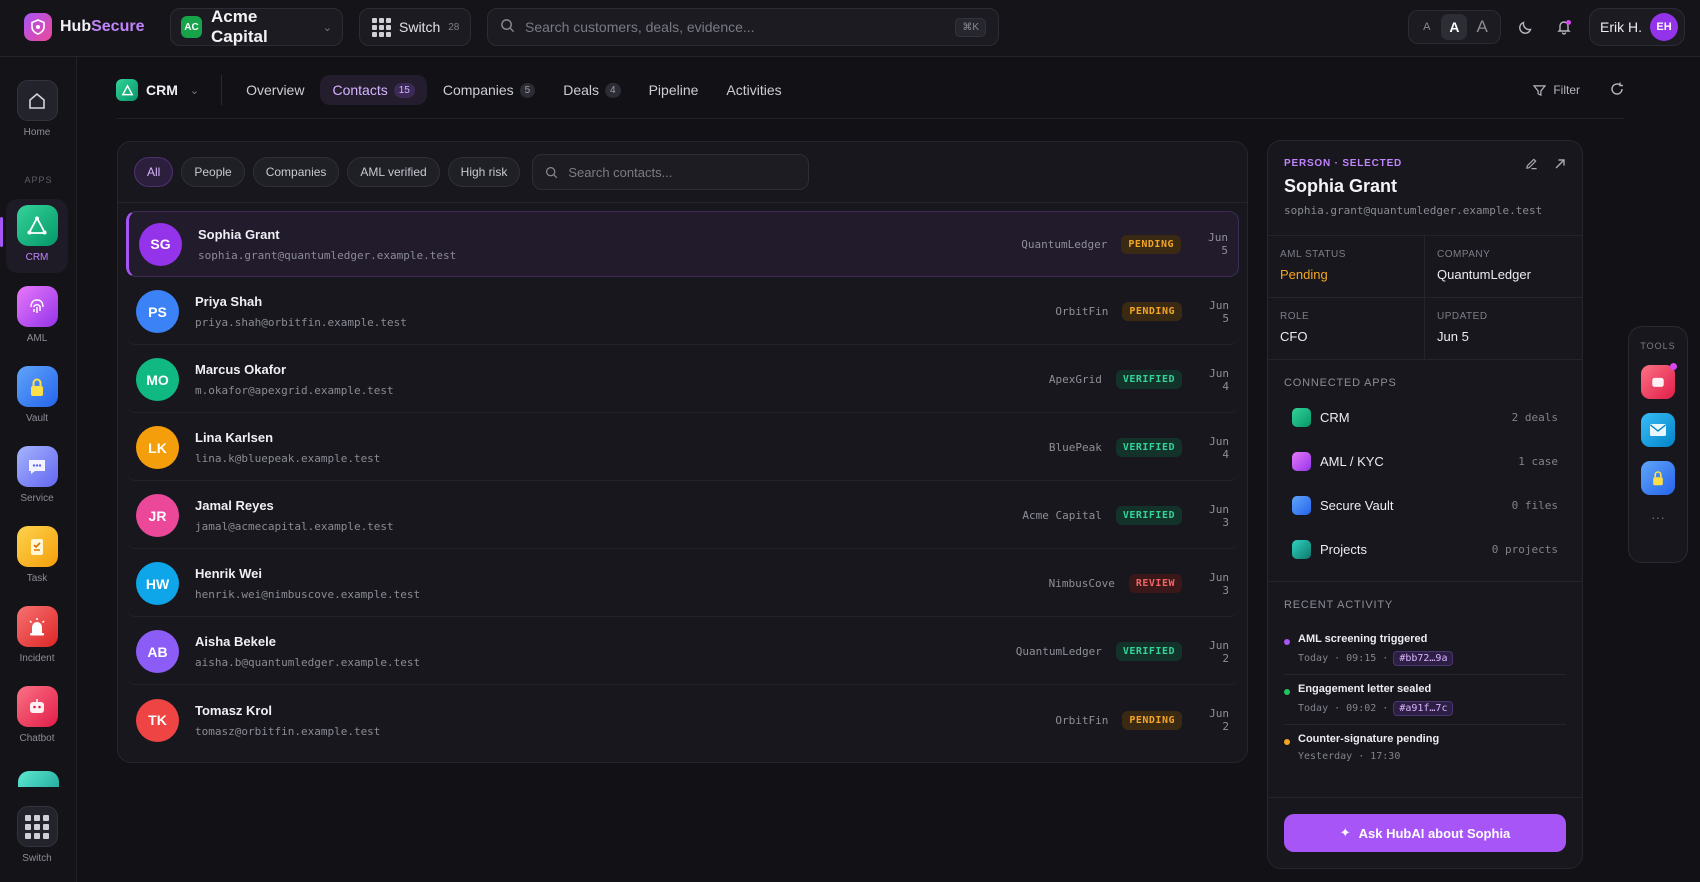 The image size is (1700, 882). What do you see at coordinates (37, 832) in the screenshot?
I see `rail-item-switch: Switch` at bounding box center [37, 832].